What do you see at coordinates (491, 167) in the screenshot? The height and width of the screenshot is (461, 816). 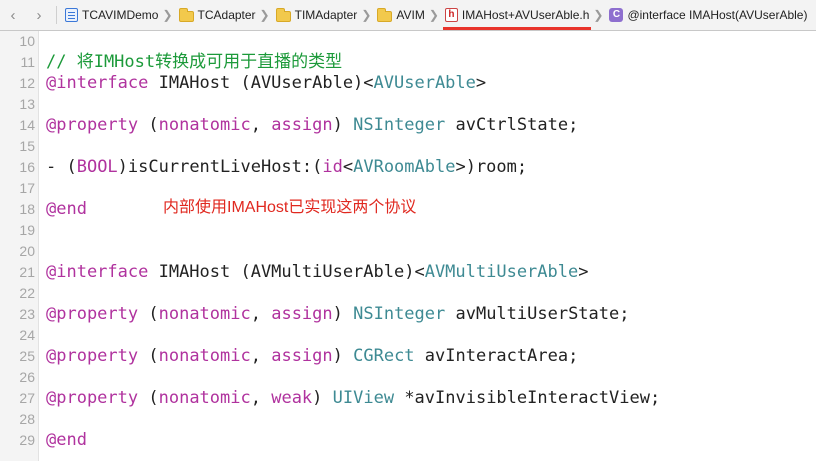 I see `plain-text: >)room;` at bounding box center [491, 167].